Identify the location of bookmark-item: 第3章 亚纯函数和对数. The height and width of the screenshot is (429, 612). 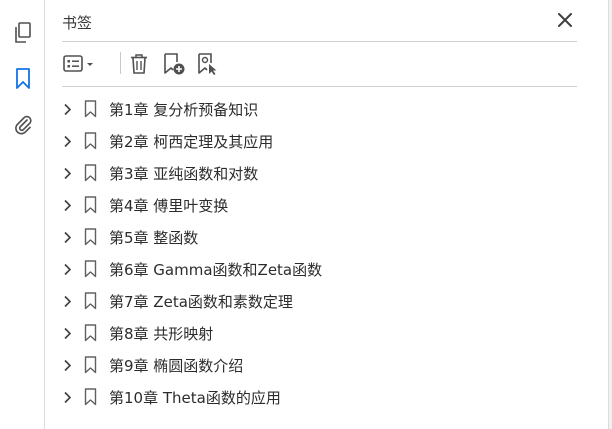
(321, 173).